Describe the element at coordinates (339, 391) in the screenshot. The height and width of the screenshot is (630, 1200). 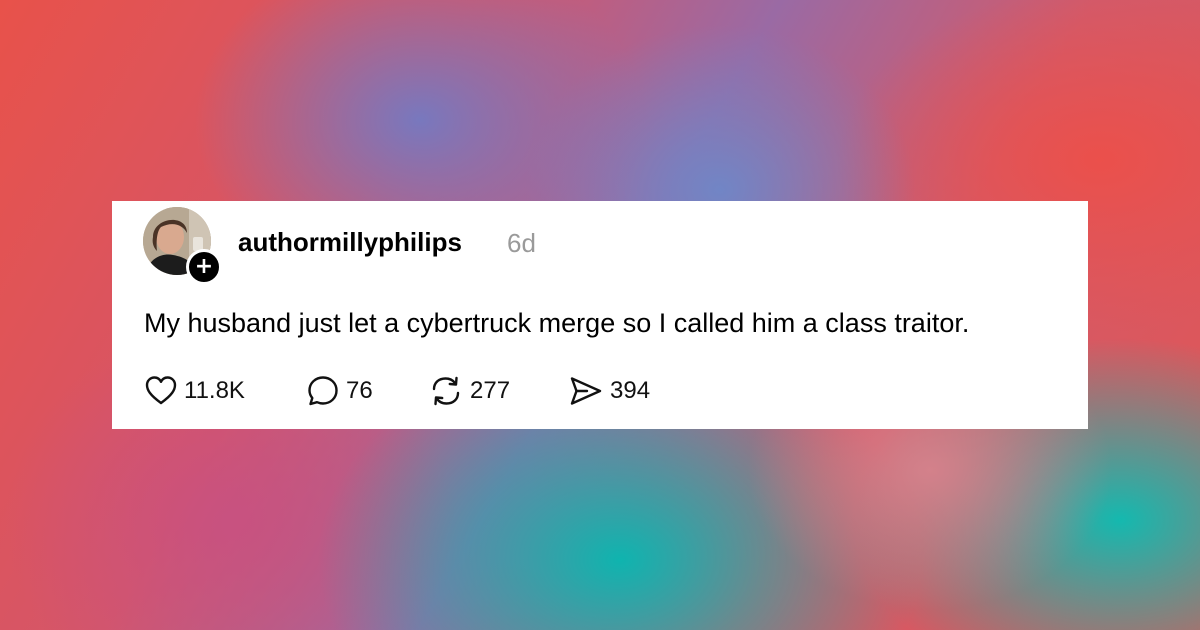
I see `comment-button: 76` at that location.